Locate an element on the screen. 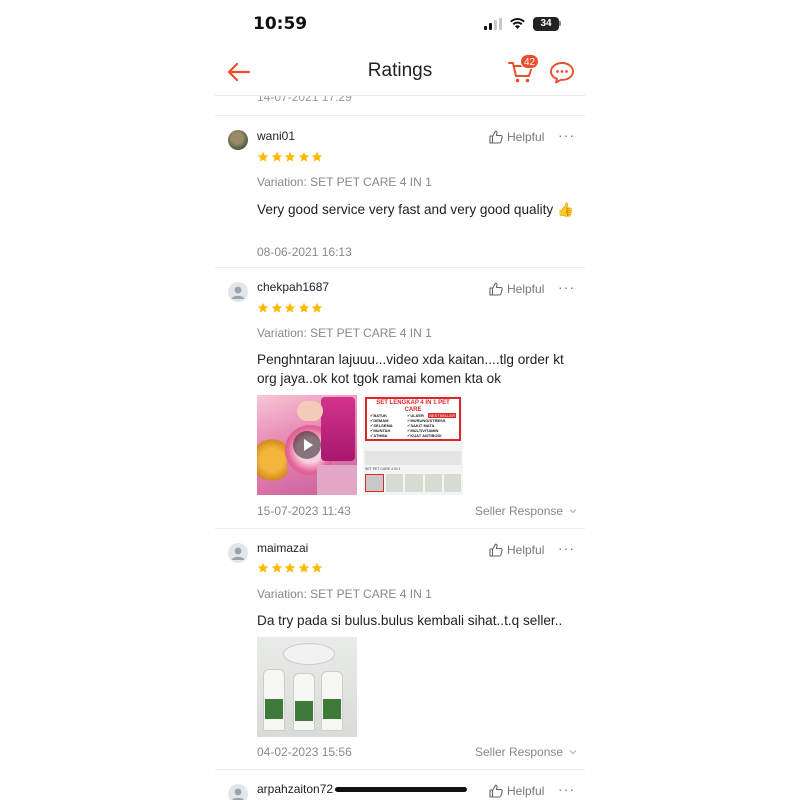 This screenshot has height=800, width=800. status-time: 10:59 is located at coordinates (280, 24).